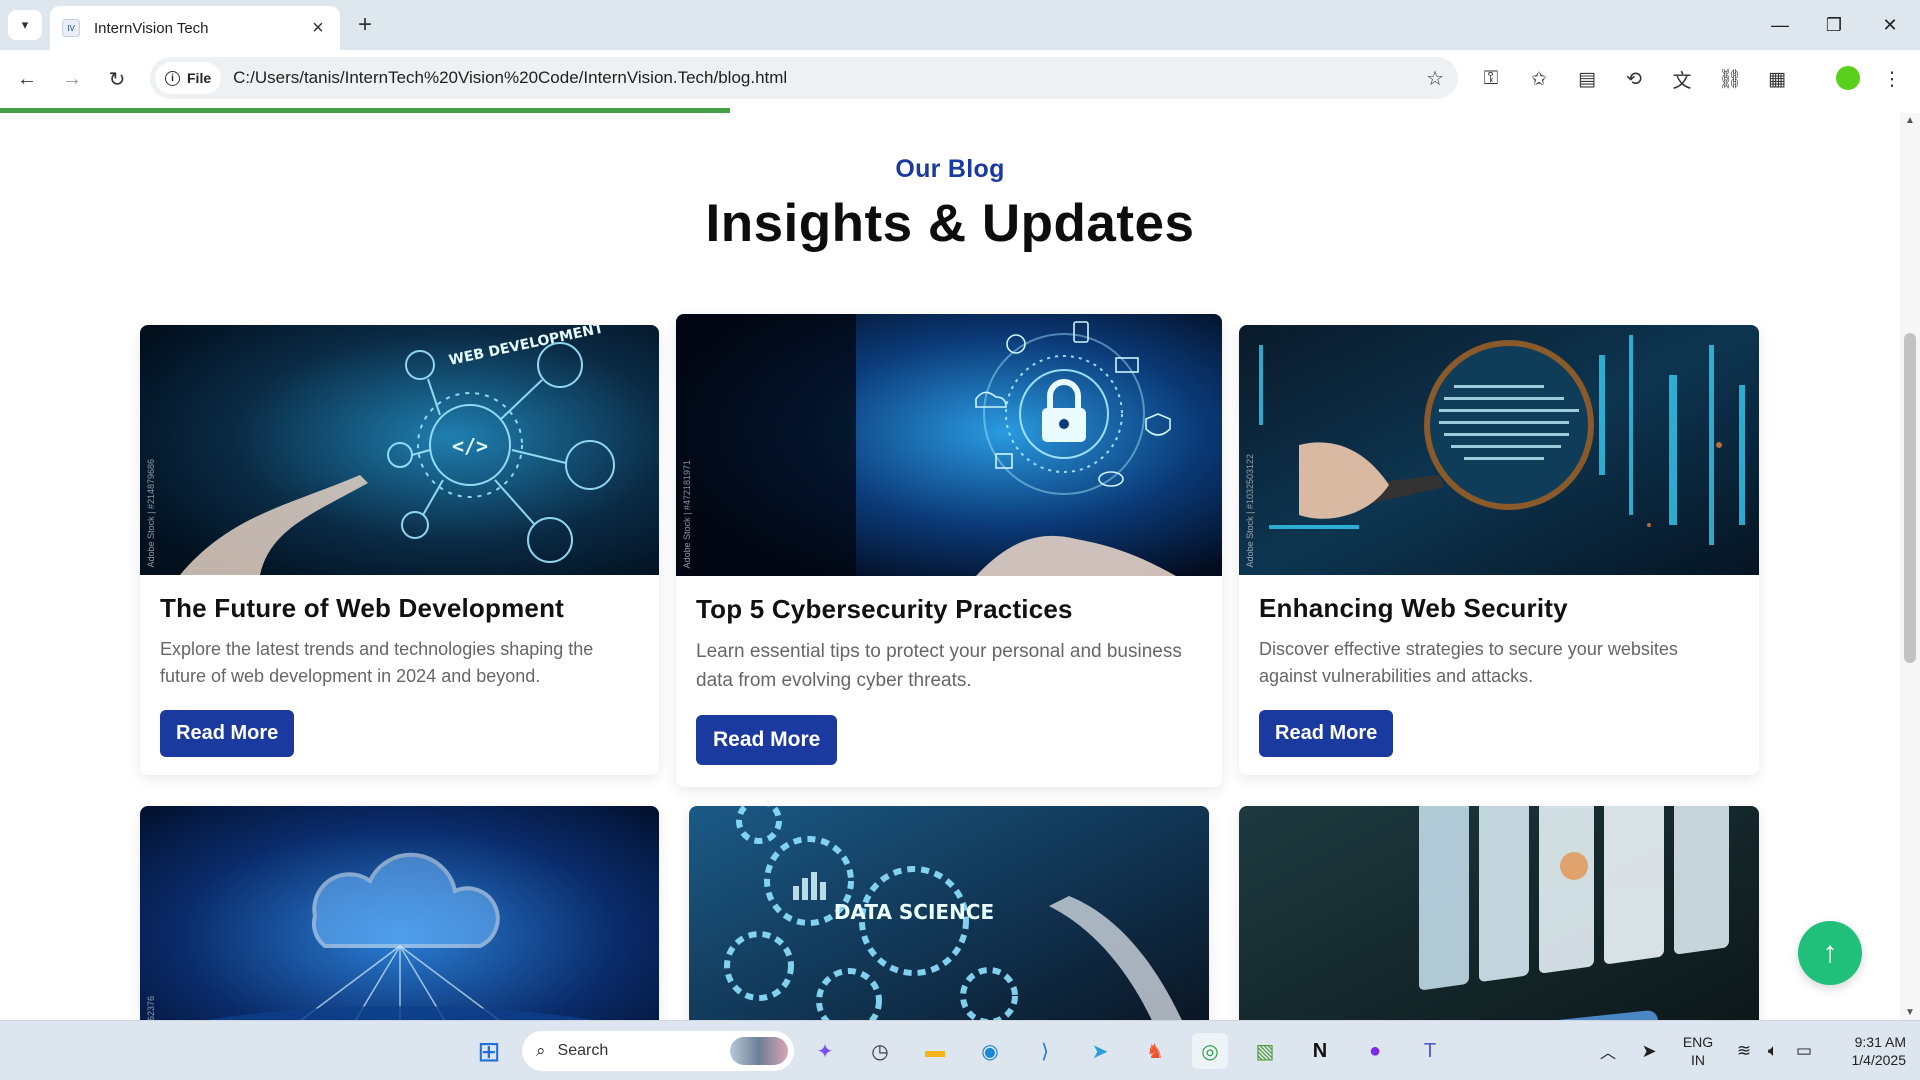  What do you see at coordinates (950, 169) in the screenshot?
I see `section-eyebrow: Our Blog` at bounding box center [950, 169].